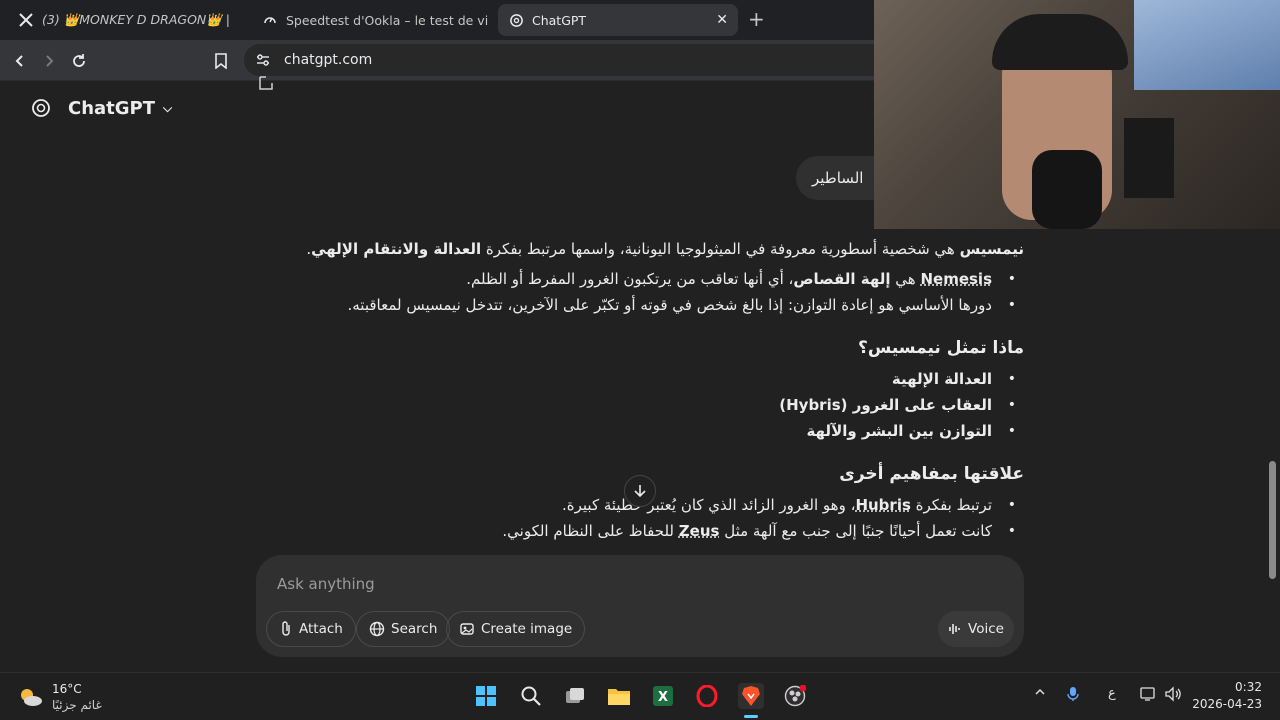 The width and height of the screenshot is (1280, 720). Describe the element at coordinates (991, 249) in the screenshot. I see `intro-term: نيمسيس` at that location.